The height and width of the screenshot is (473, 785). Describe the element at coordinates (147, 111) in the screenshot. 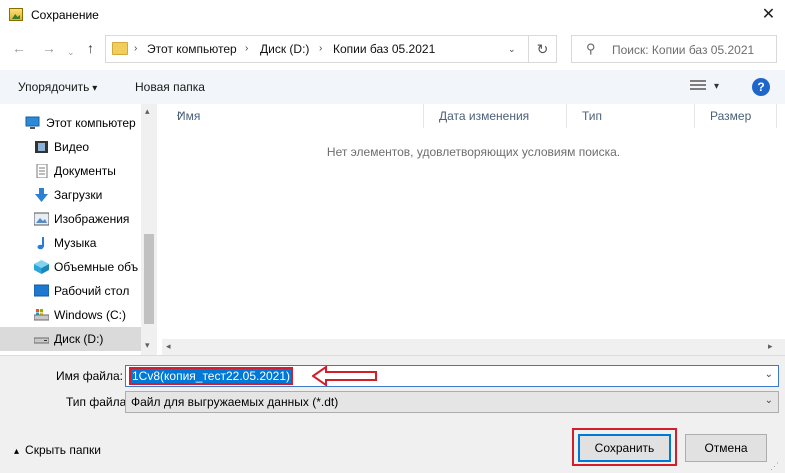

I see `scroll-up-icon: ▴` at that location.